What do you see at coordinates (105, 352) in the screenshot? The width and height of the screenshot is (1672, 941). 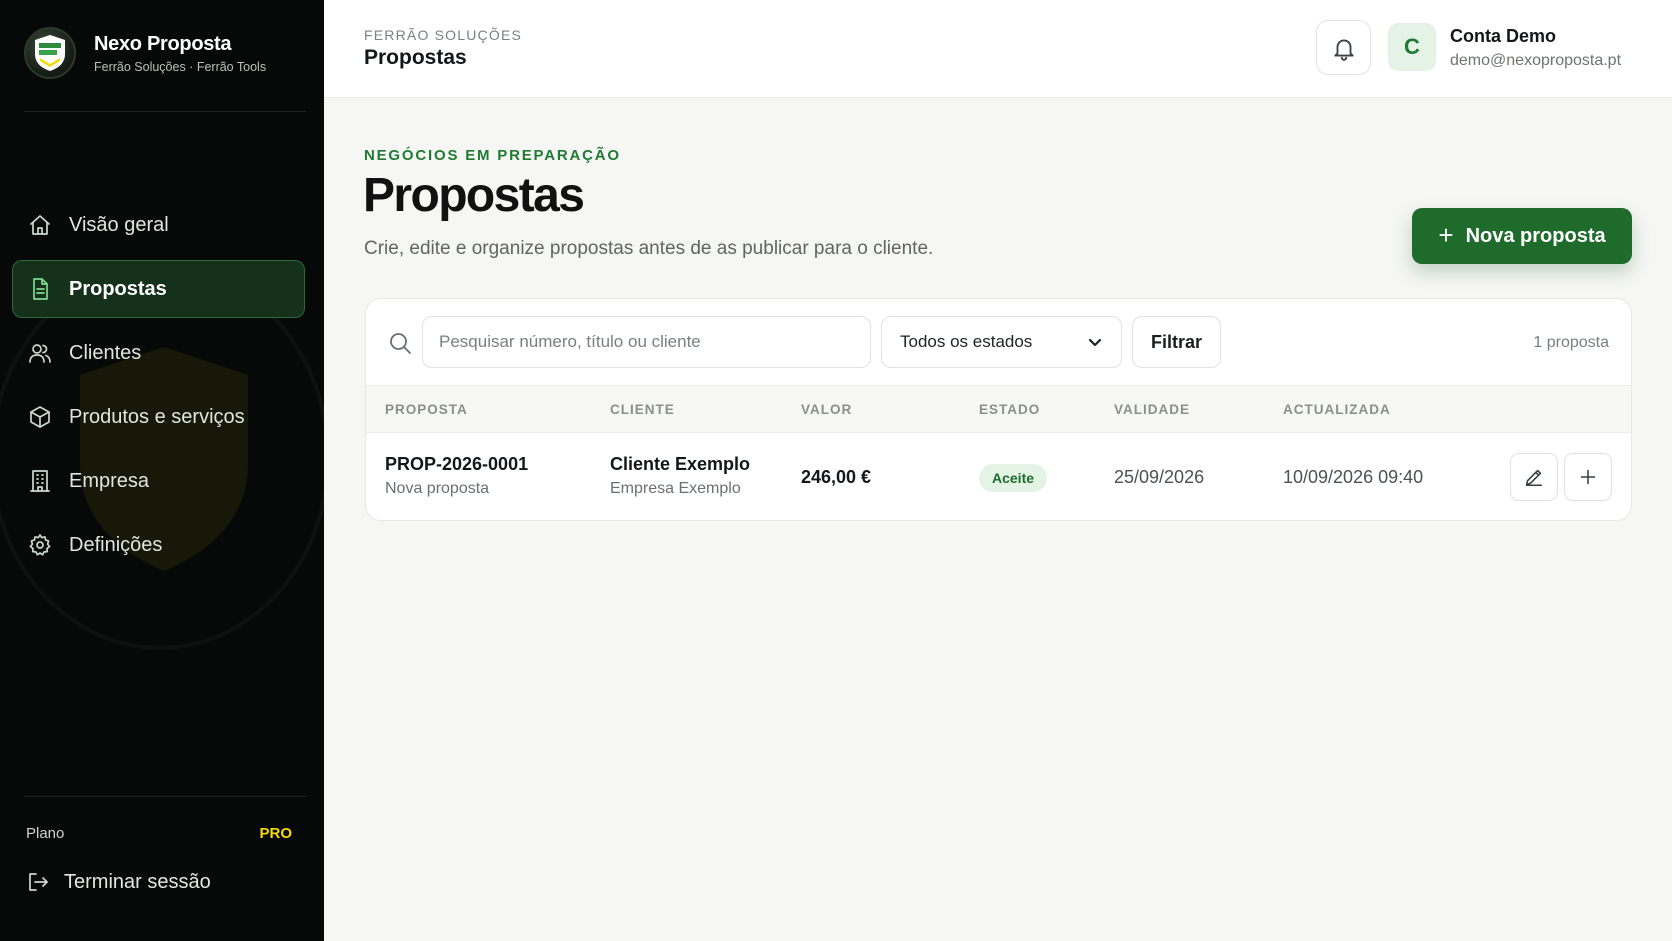 I see `sidebar-item-label: Clientes` at bounding box center [105, 352].